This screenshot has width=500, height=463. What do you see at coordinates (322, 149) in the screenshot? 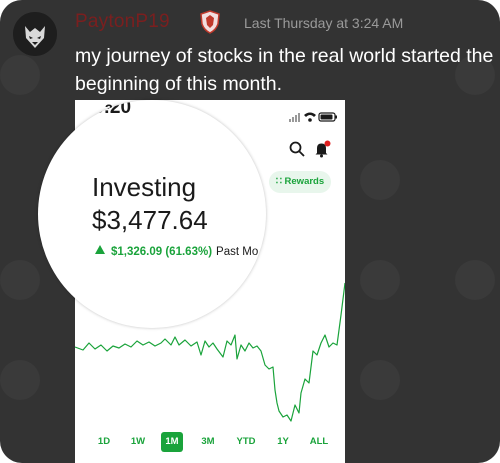
I see `bell-icon` at bounding box center [322, 149].